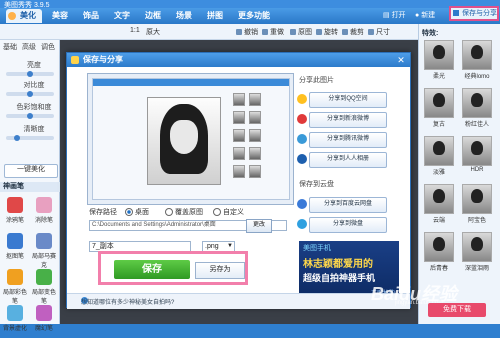  What do you see at coordinates (301, 32) in the screenshot?
I see `tool-original: 原图` at bounding box center [301, 32].